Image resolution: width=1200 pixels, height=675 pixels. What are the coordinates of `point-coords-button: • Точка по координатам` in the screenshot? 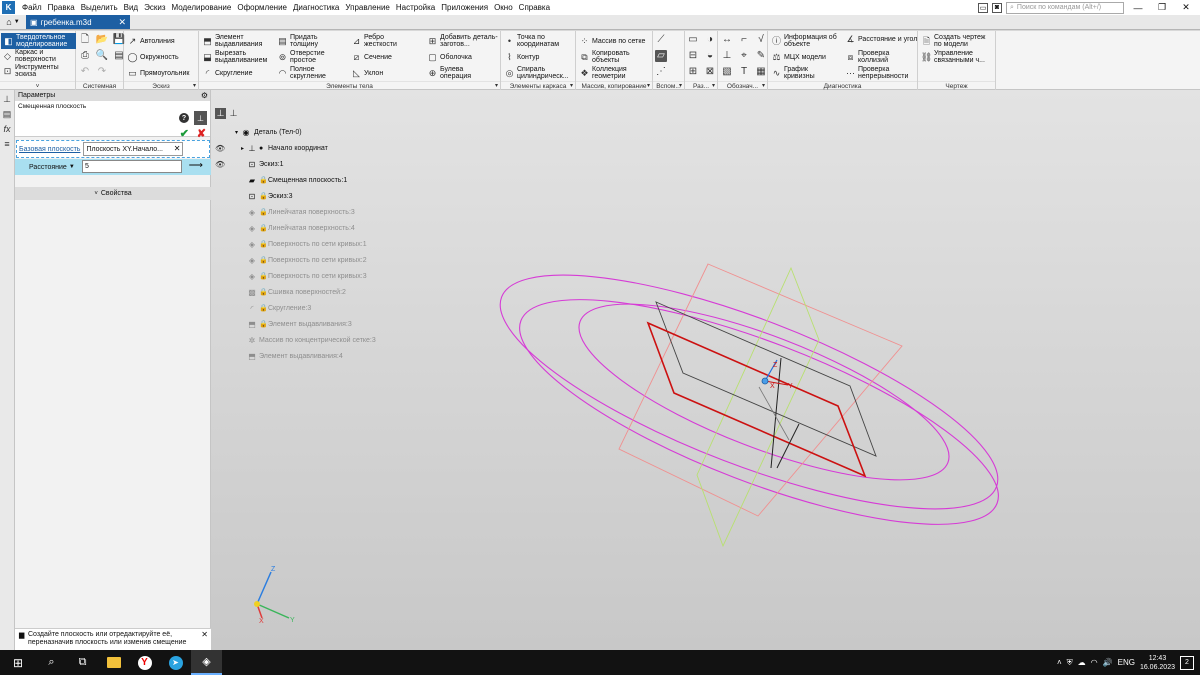 It's located at (537, 41).